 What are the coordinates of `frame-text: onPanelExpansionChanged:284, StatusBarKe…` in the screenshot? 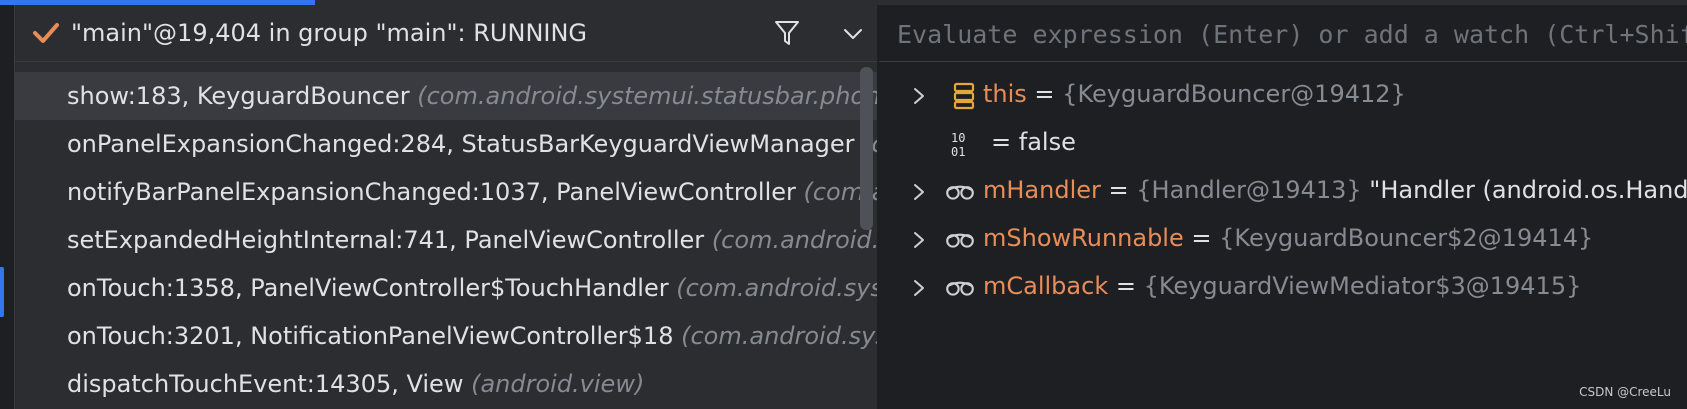 It's located at (472, 144).